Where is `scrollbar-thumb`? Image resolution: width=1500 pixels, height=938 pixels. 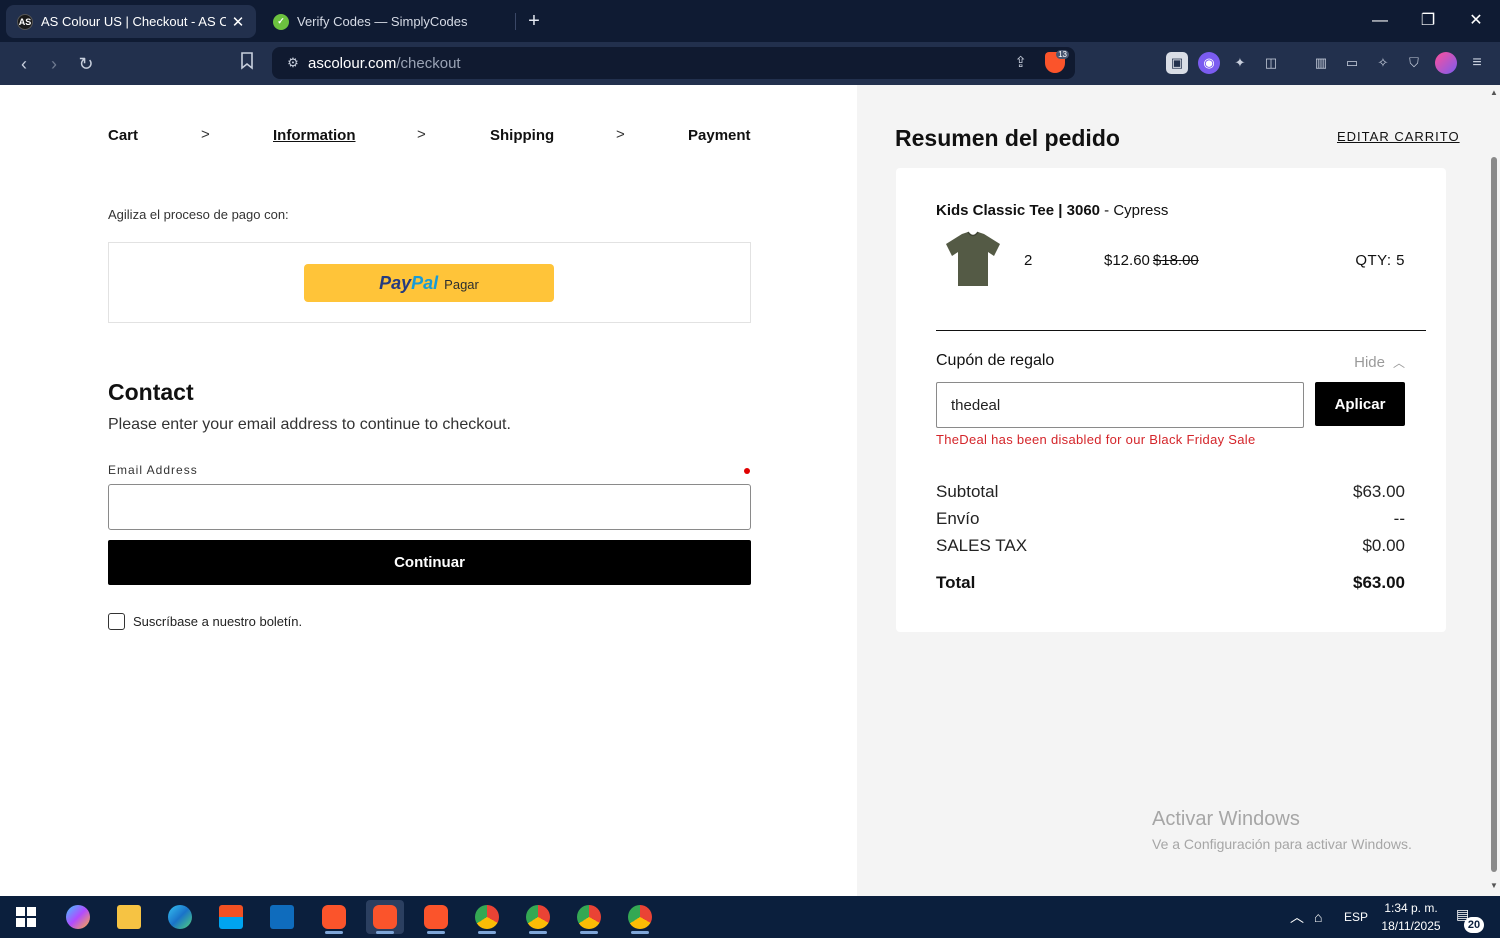
scrollbar-thumb is located at coordinates (1494, 514).